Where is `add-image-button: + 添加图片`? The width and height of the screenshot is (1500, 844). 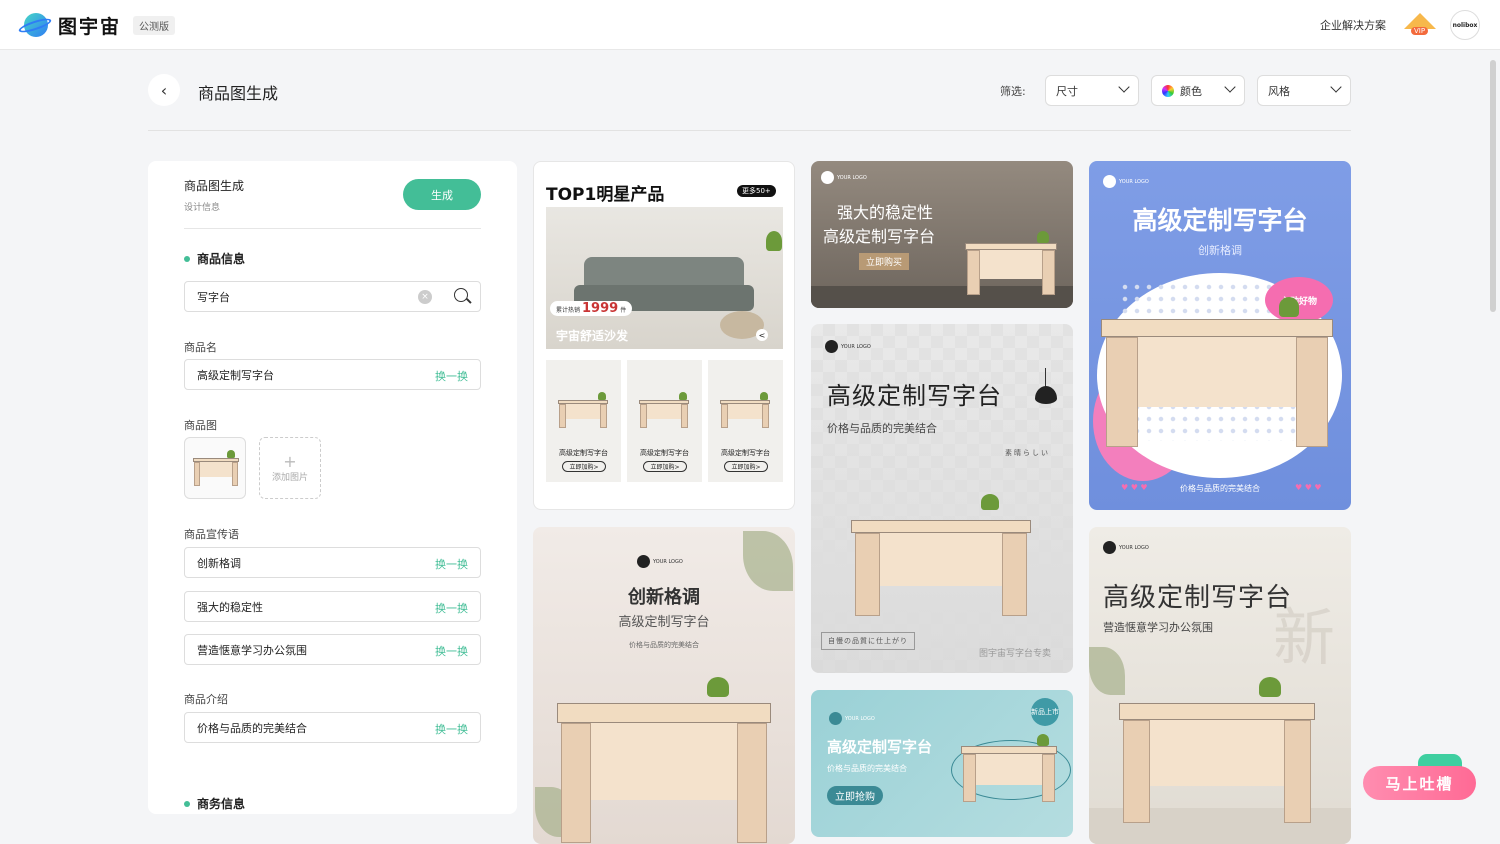
add-image-button: + 添加图片 is located at coordinates (290, 468).